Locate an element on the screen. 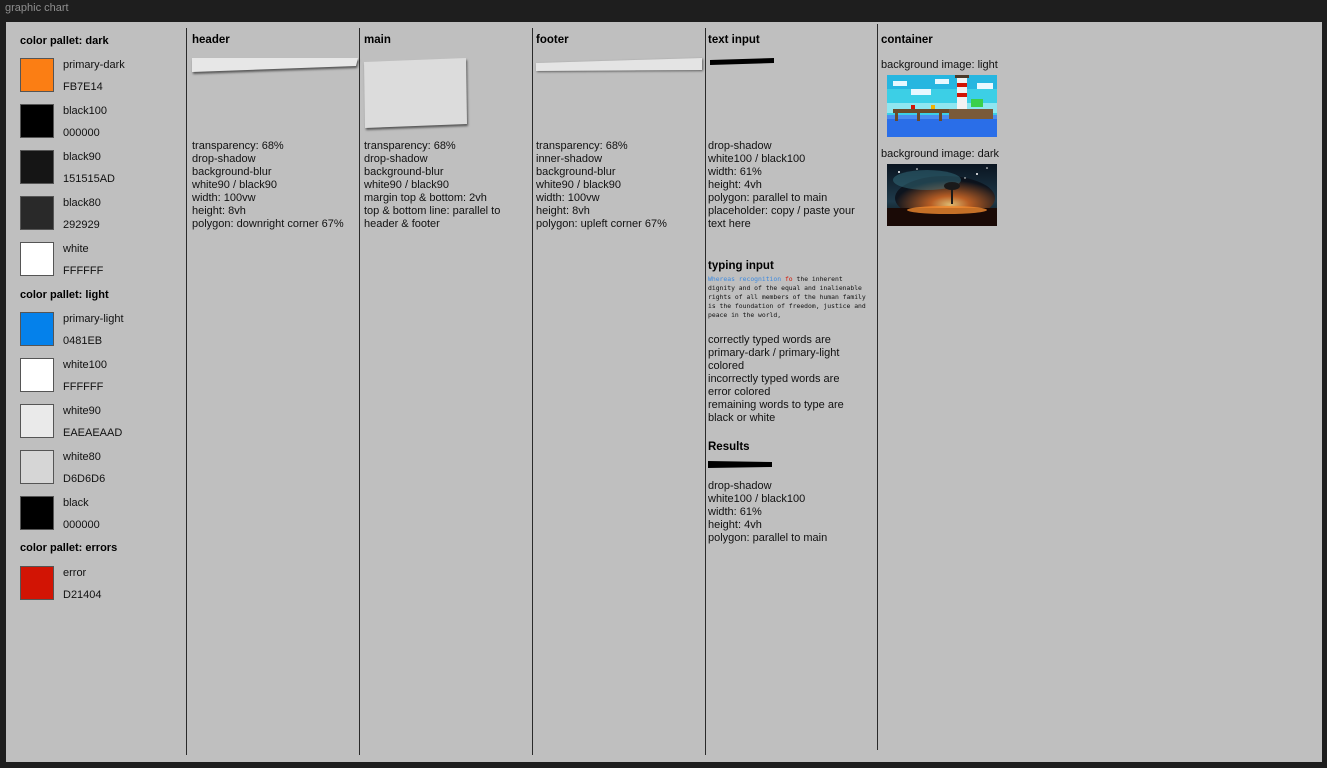 This screenshot has width=1327, height=768. header-shape-preview is located at coordinates (275, 65).